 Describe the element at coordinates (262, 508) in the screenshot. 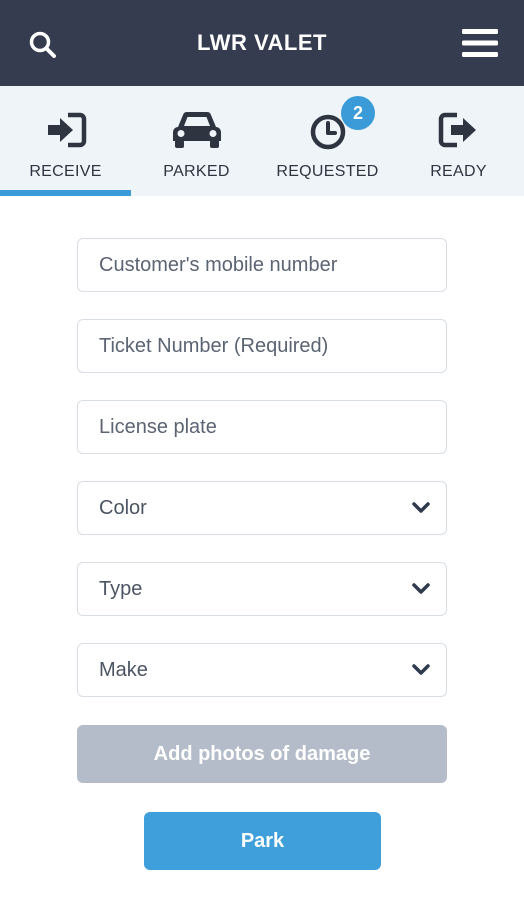

I see `color-select: Color` at that location.